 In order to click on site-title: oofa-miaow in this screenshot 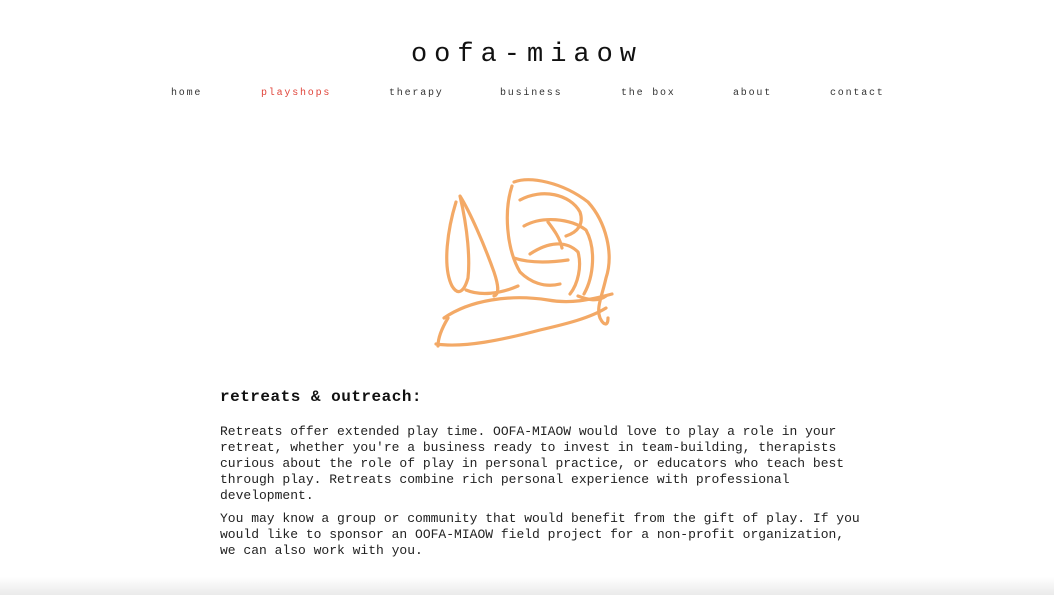, I will do `click(527, 55)`.